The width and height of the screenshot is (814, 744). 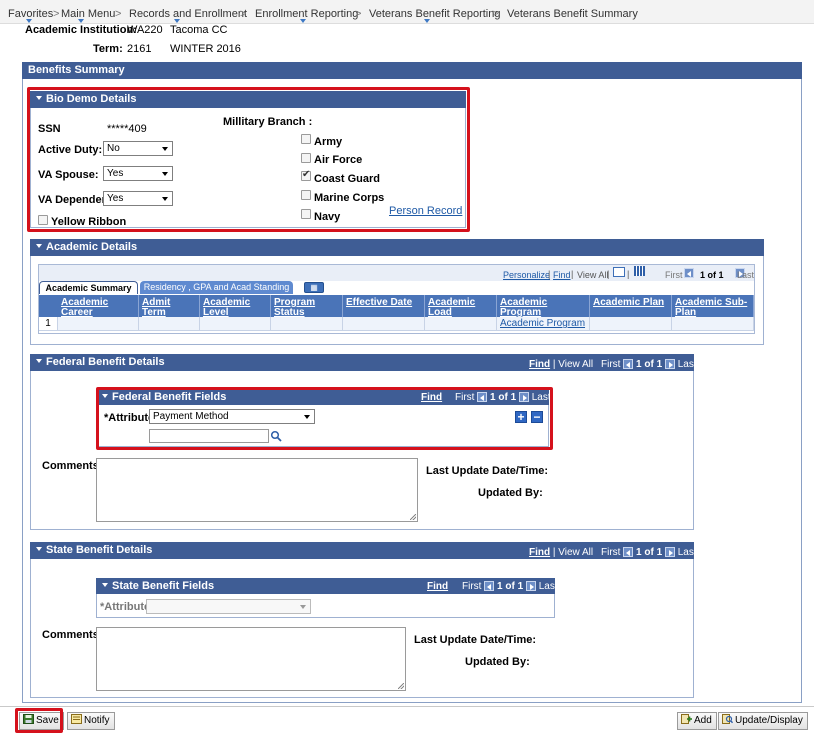 What do you see at coordinates (539, 552) in the screenshot?
I see `state-find-link: Find` at bounding box center [539, 552].